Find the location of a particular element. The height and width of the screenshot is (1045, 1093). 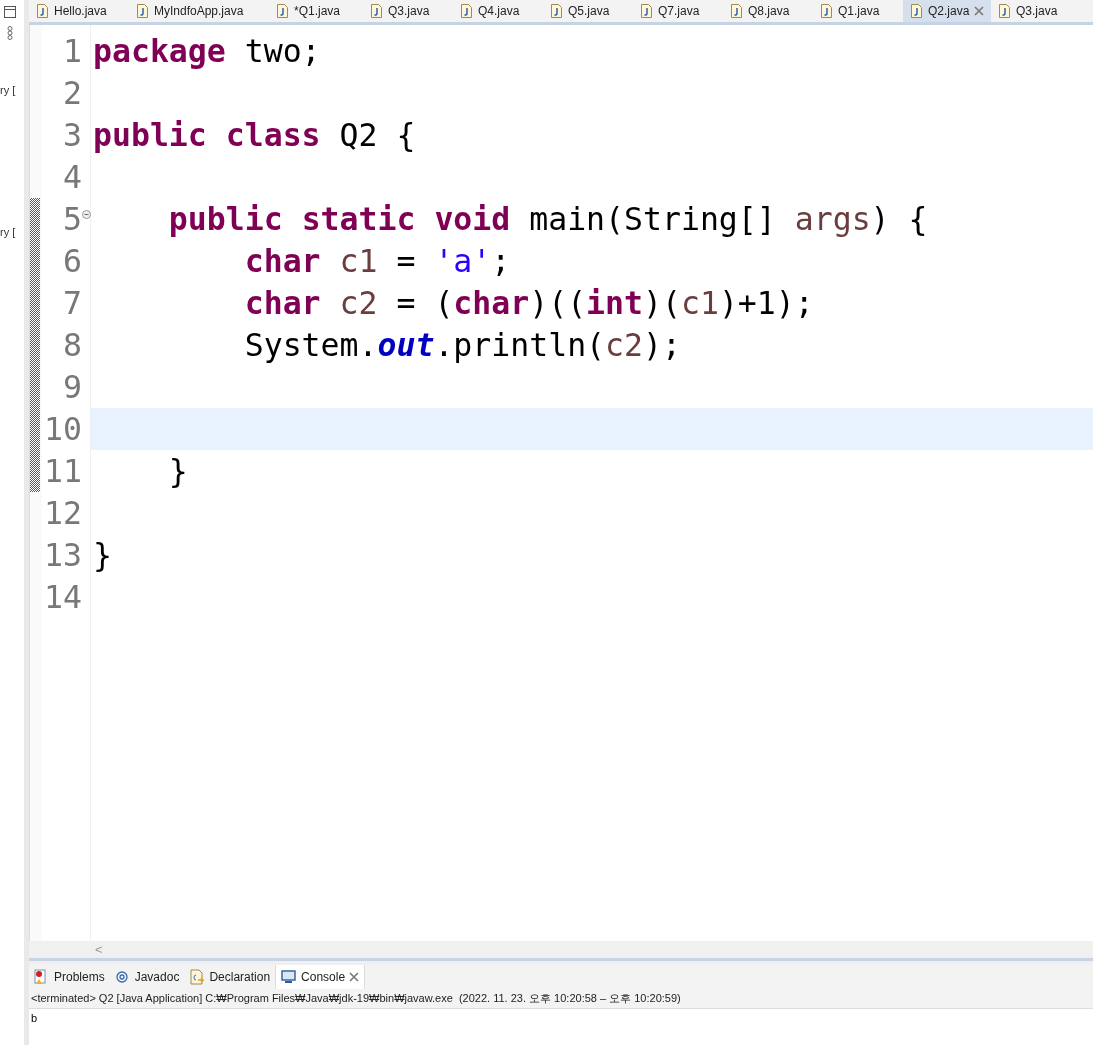

editor-tab: Q7.java is located at coordinates (678, 11).